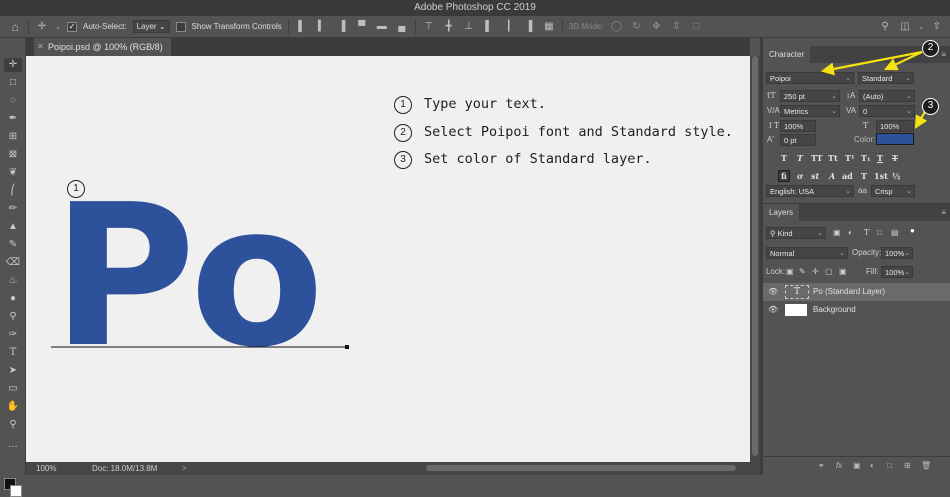 The image size is (950, 497). Describe the element at coordinates (13, 407) in the screenshot. I see `hand-tool-icon: ✋` at that location.